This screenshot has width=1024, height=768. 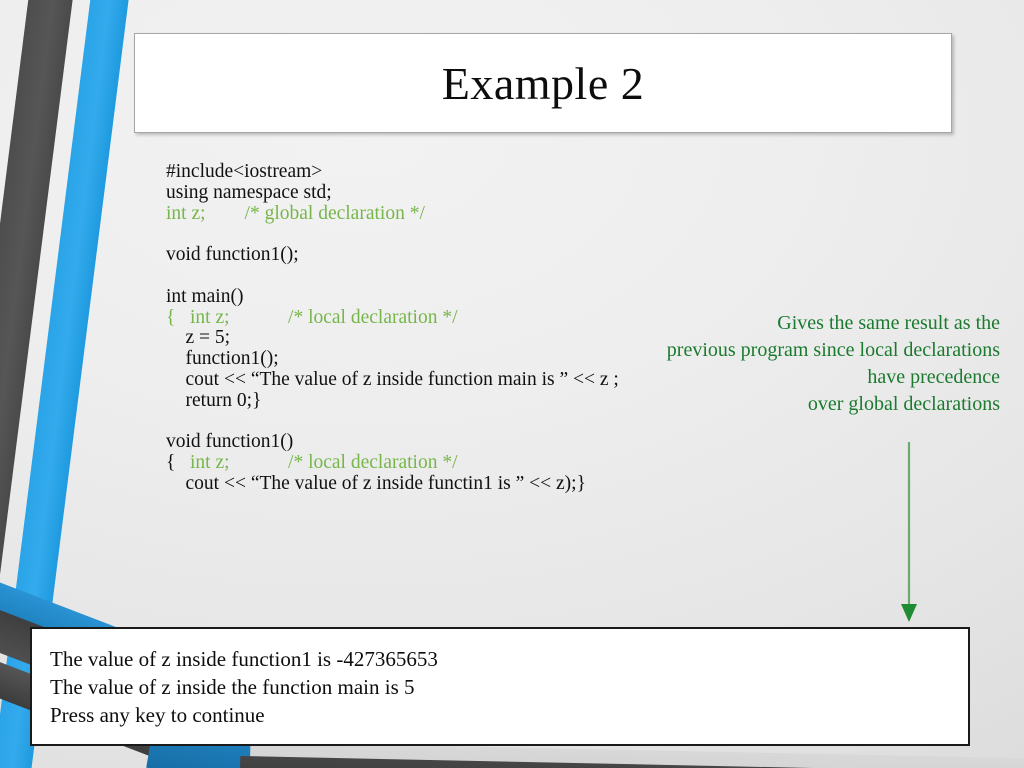 I want to click on code-text: function1();, so click(x=222, y=359).